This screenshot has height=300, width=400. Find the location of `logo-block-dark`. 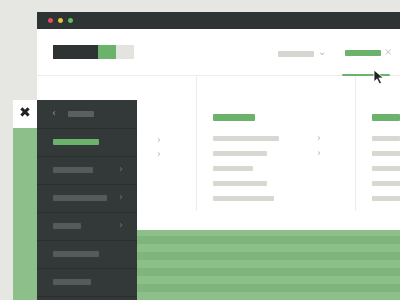

logo-block-dark is located at coordinates (75, 52).